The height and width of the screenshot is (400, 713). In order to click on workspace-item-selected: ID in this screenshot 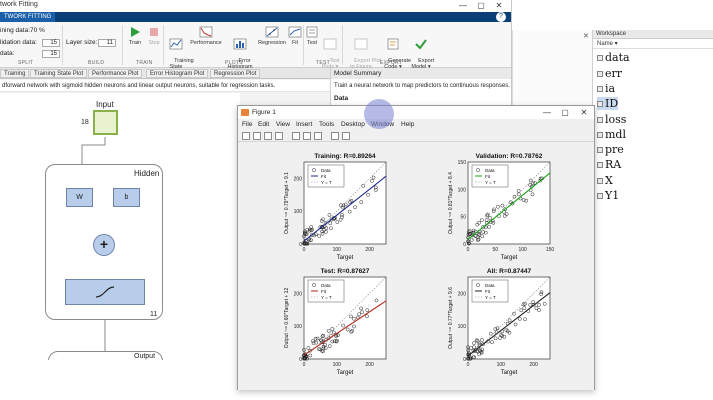, I will do `click(608, 103)`.